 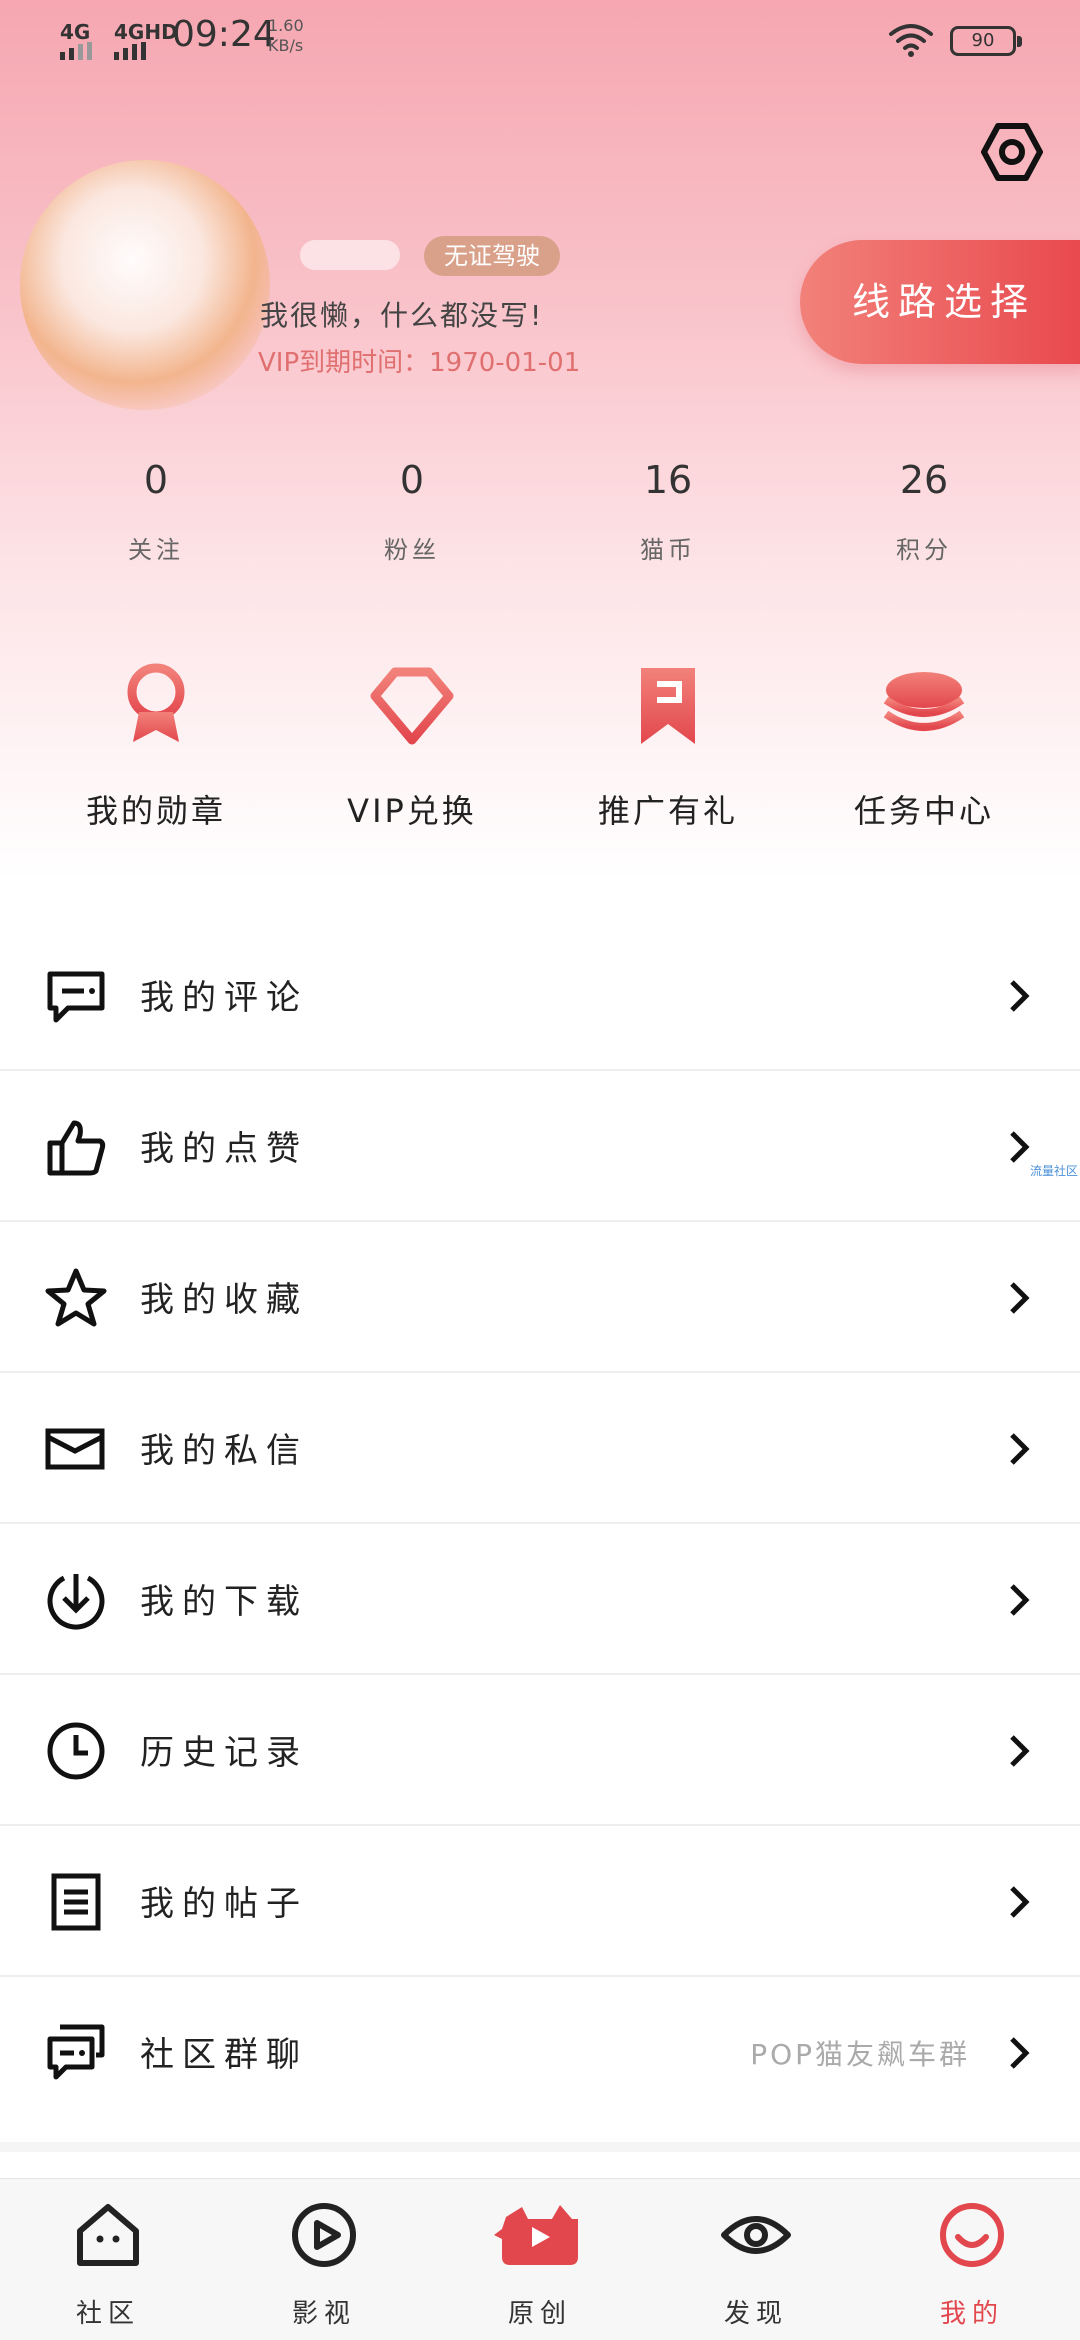 I want to click on route-select-button: 线路选择, so click(x=940, y=302).